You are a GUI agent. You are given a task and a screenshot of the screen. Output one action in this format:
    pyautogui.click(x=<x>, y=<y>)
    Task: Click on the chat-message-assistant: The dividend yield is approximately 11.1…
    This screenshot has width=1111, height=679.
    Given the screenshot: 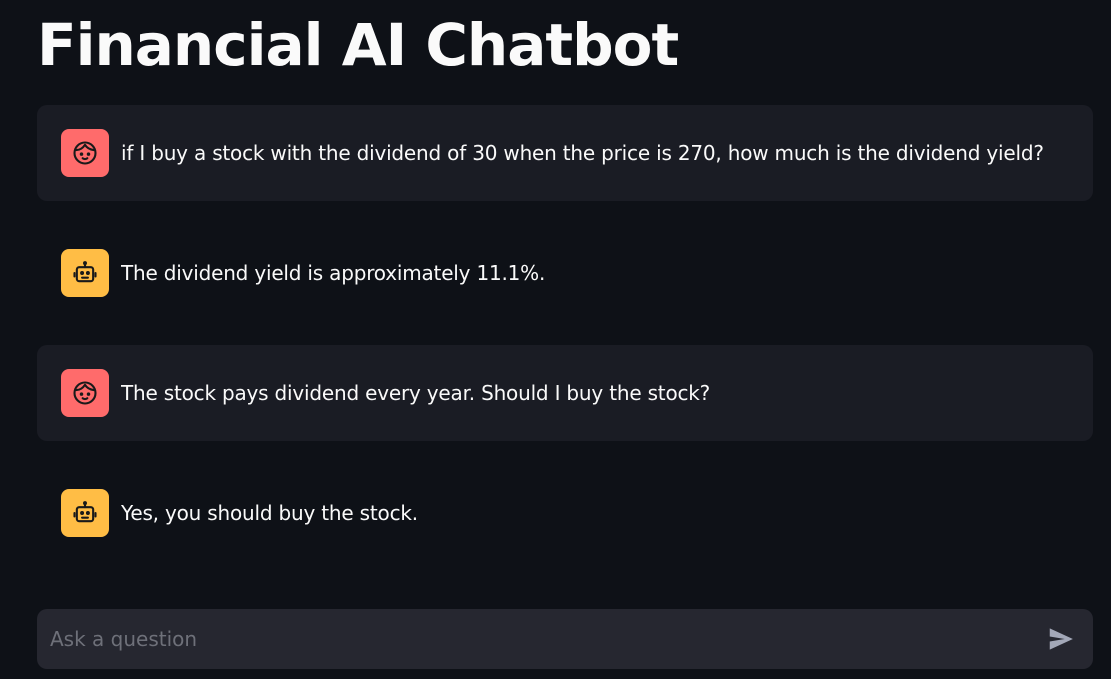 What is the action you would take?
    pyautogui.click(x=565, y=273)
    